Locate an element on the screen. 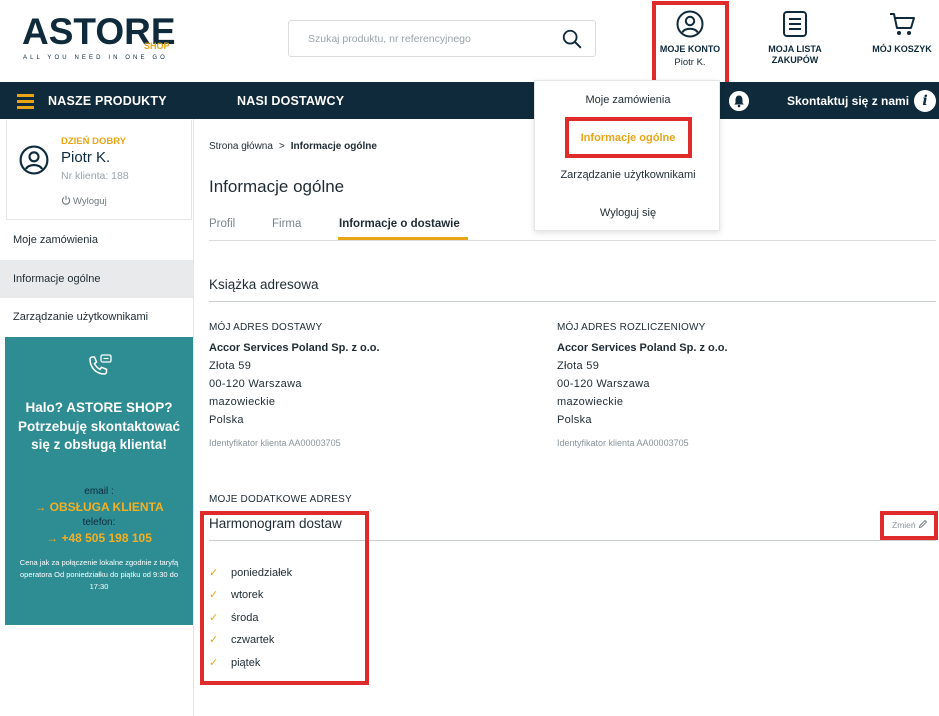  schedule-day: ✓ piątek is located at coordinates (234, 662).